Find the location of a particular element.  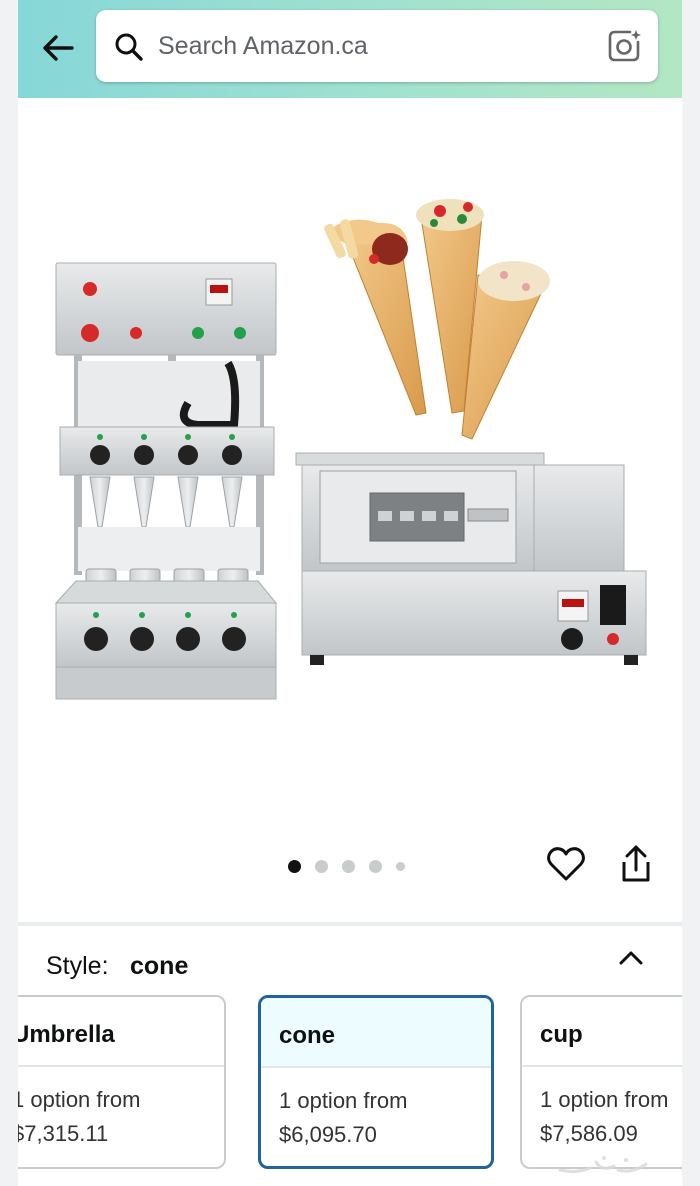

style-option-umbrella: Umbrella 1 option from $7,315.11 is located at coordinates (122, 1082).